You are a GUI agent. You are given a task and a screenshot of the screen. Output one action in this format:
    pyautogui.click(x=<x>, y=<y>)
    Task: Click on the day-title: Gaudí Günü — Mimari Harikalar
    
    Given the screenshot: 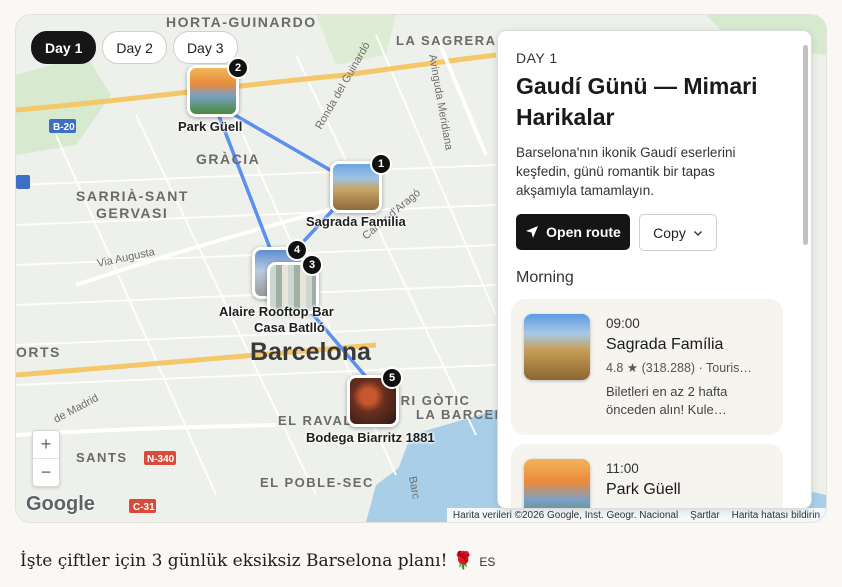 What is the action you would take?
    pyautogui.click(x=637, y=101)
    